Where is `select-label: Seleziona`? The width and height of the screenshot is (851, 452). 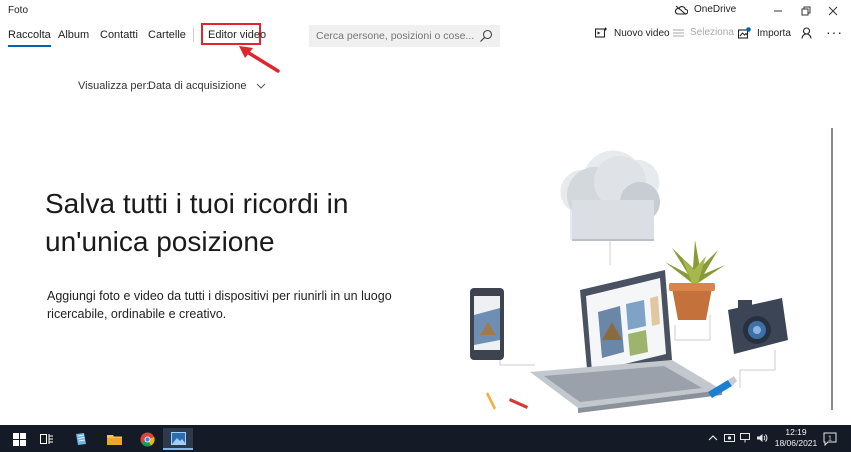 select-label: Seleziona is located at coordinates (712, 32).